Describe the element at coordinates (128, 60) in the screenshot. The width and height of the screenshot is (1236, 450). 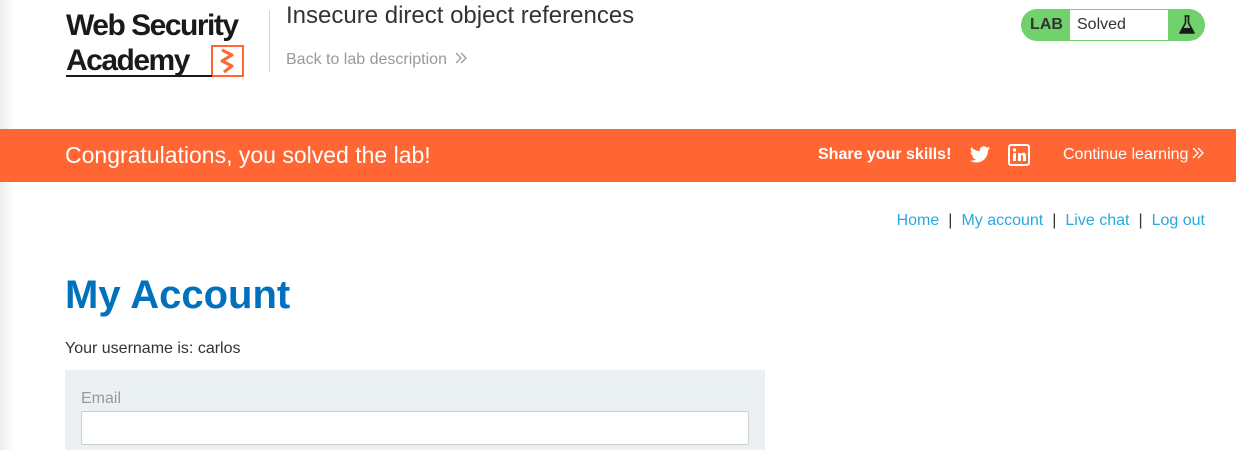
I see `svg-text: Academy` at that location.